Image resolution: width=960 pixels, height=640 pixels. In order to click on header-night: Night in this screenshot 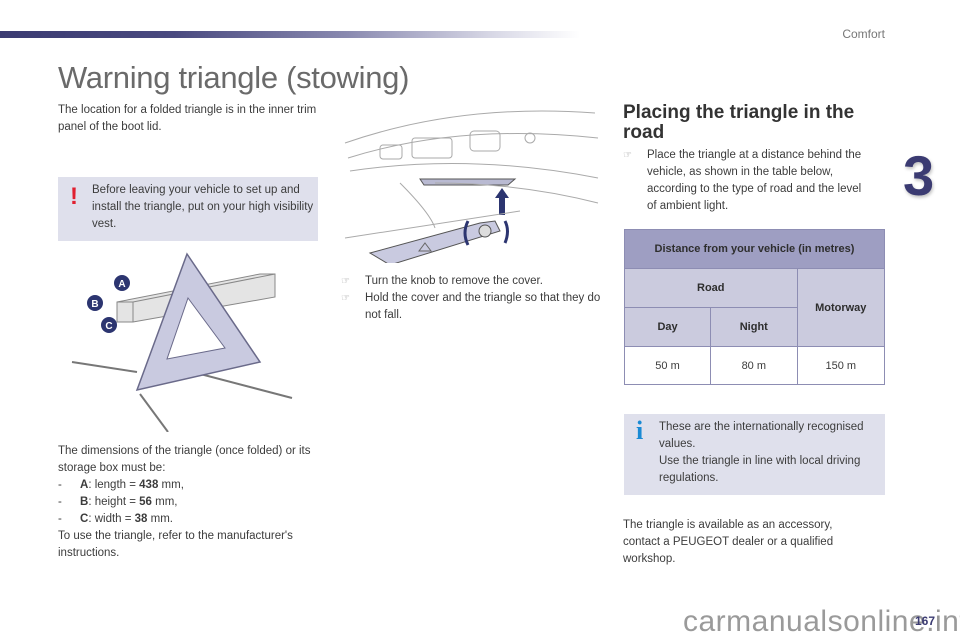, I will do `click(754, 327)`.